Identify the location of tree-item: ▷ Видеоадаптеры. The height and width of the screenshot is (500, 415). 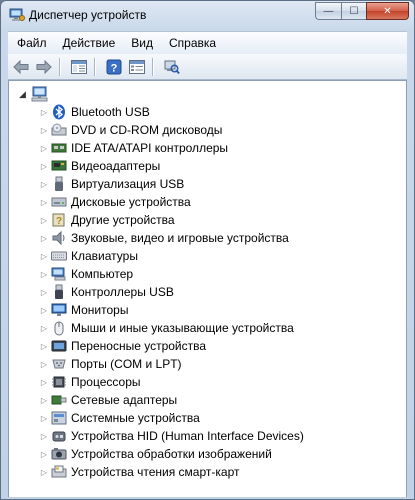
(170, 166).